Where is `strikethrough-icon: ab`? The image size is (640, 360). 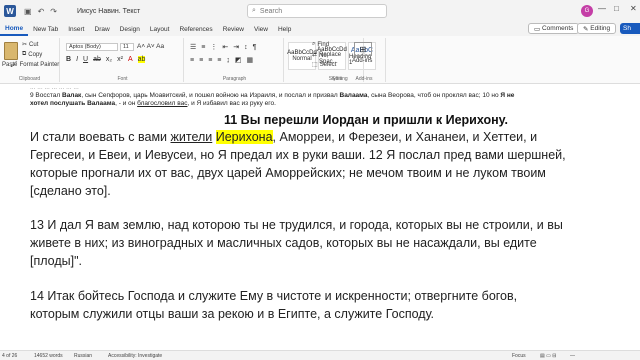 strikethrough-icon: ab is located at coordinates (97, 59).